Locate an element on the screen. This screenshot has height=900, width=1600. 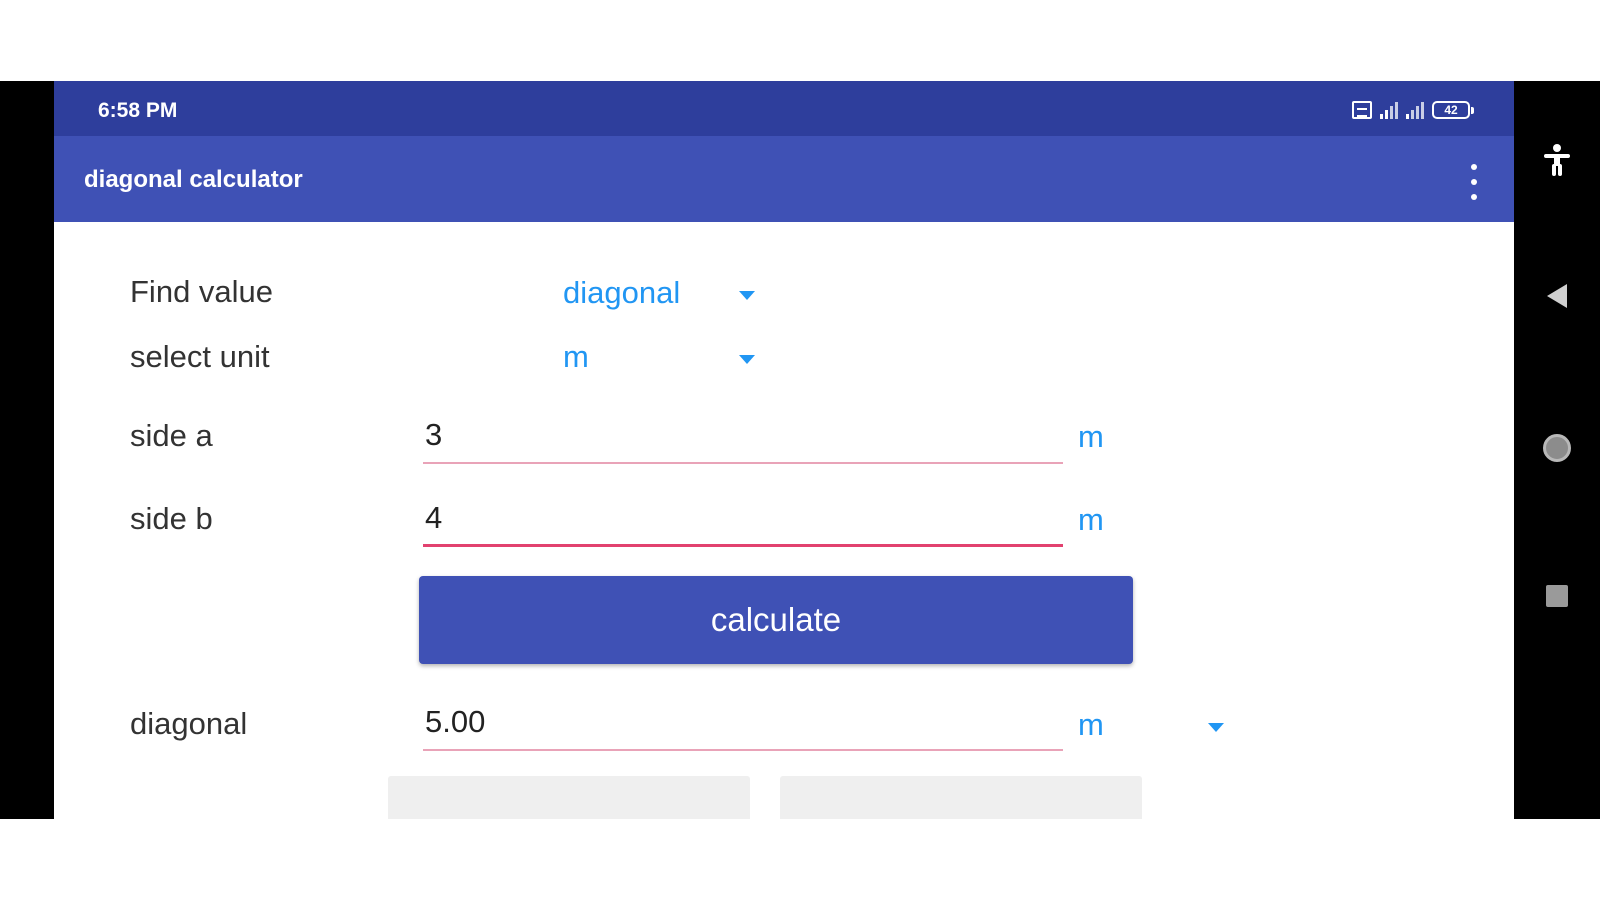
diagonal-field is located at coordinates (743, 725).